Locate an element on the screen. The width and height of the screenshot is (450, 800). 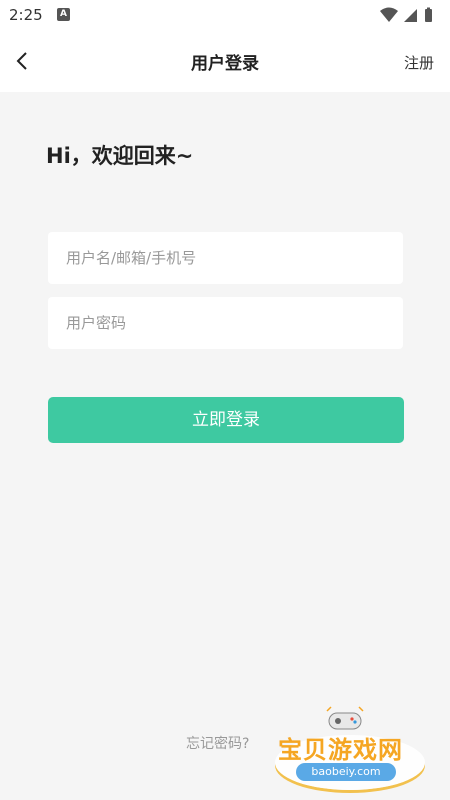
signal-icon is located at coordinates (410, 15).